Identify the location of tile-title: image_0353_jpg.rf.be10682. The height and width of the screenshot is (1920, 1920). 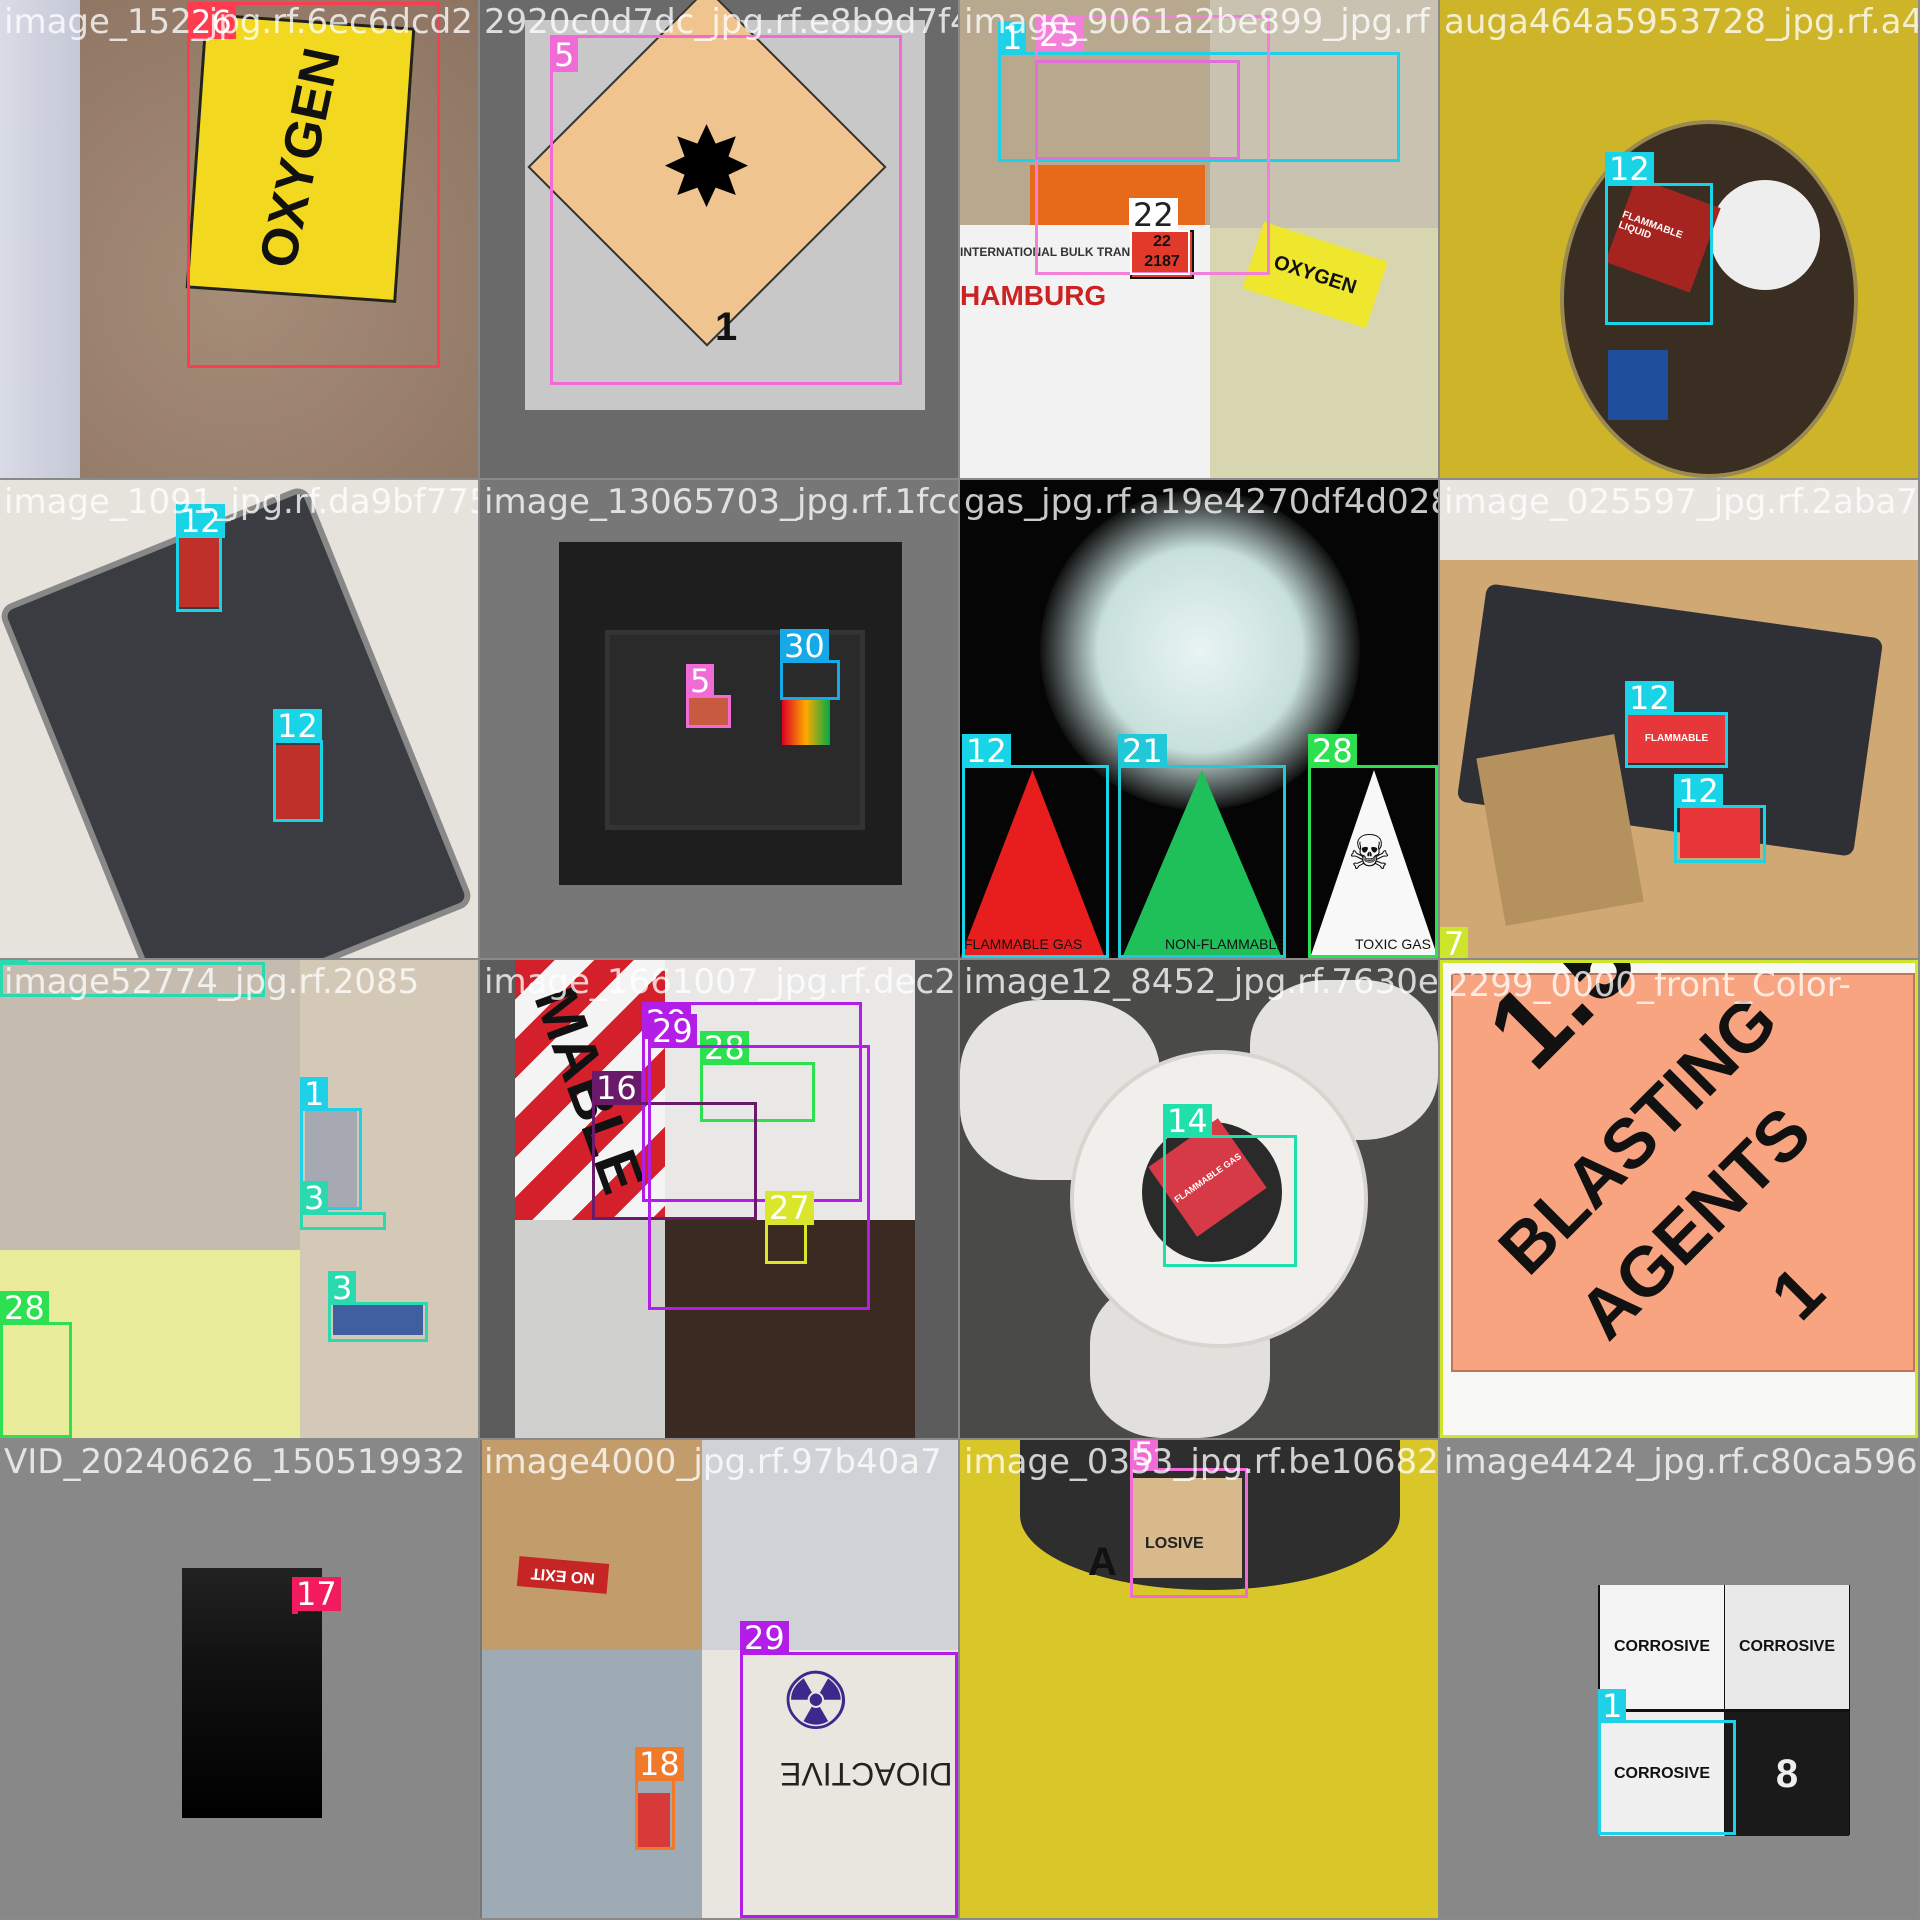
(1201, 1462).